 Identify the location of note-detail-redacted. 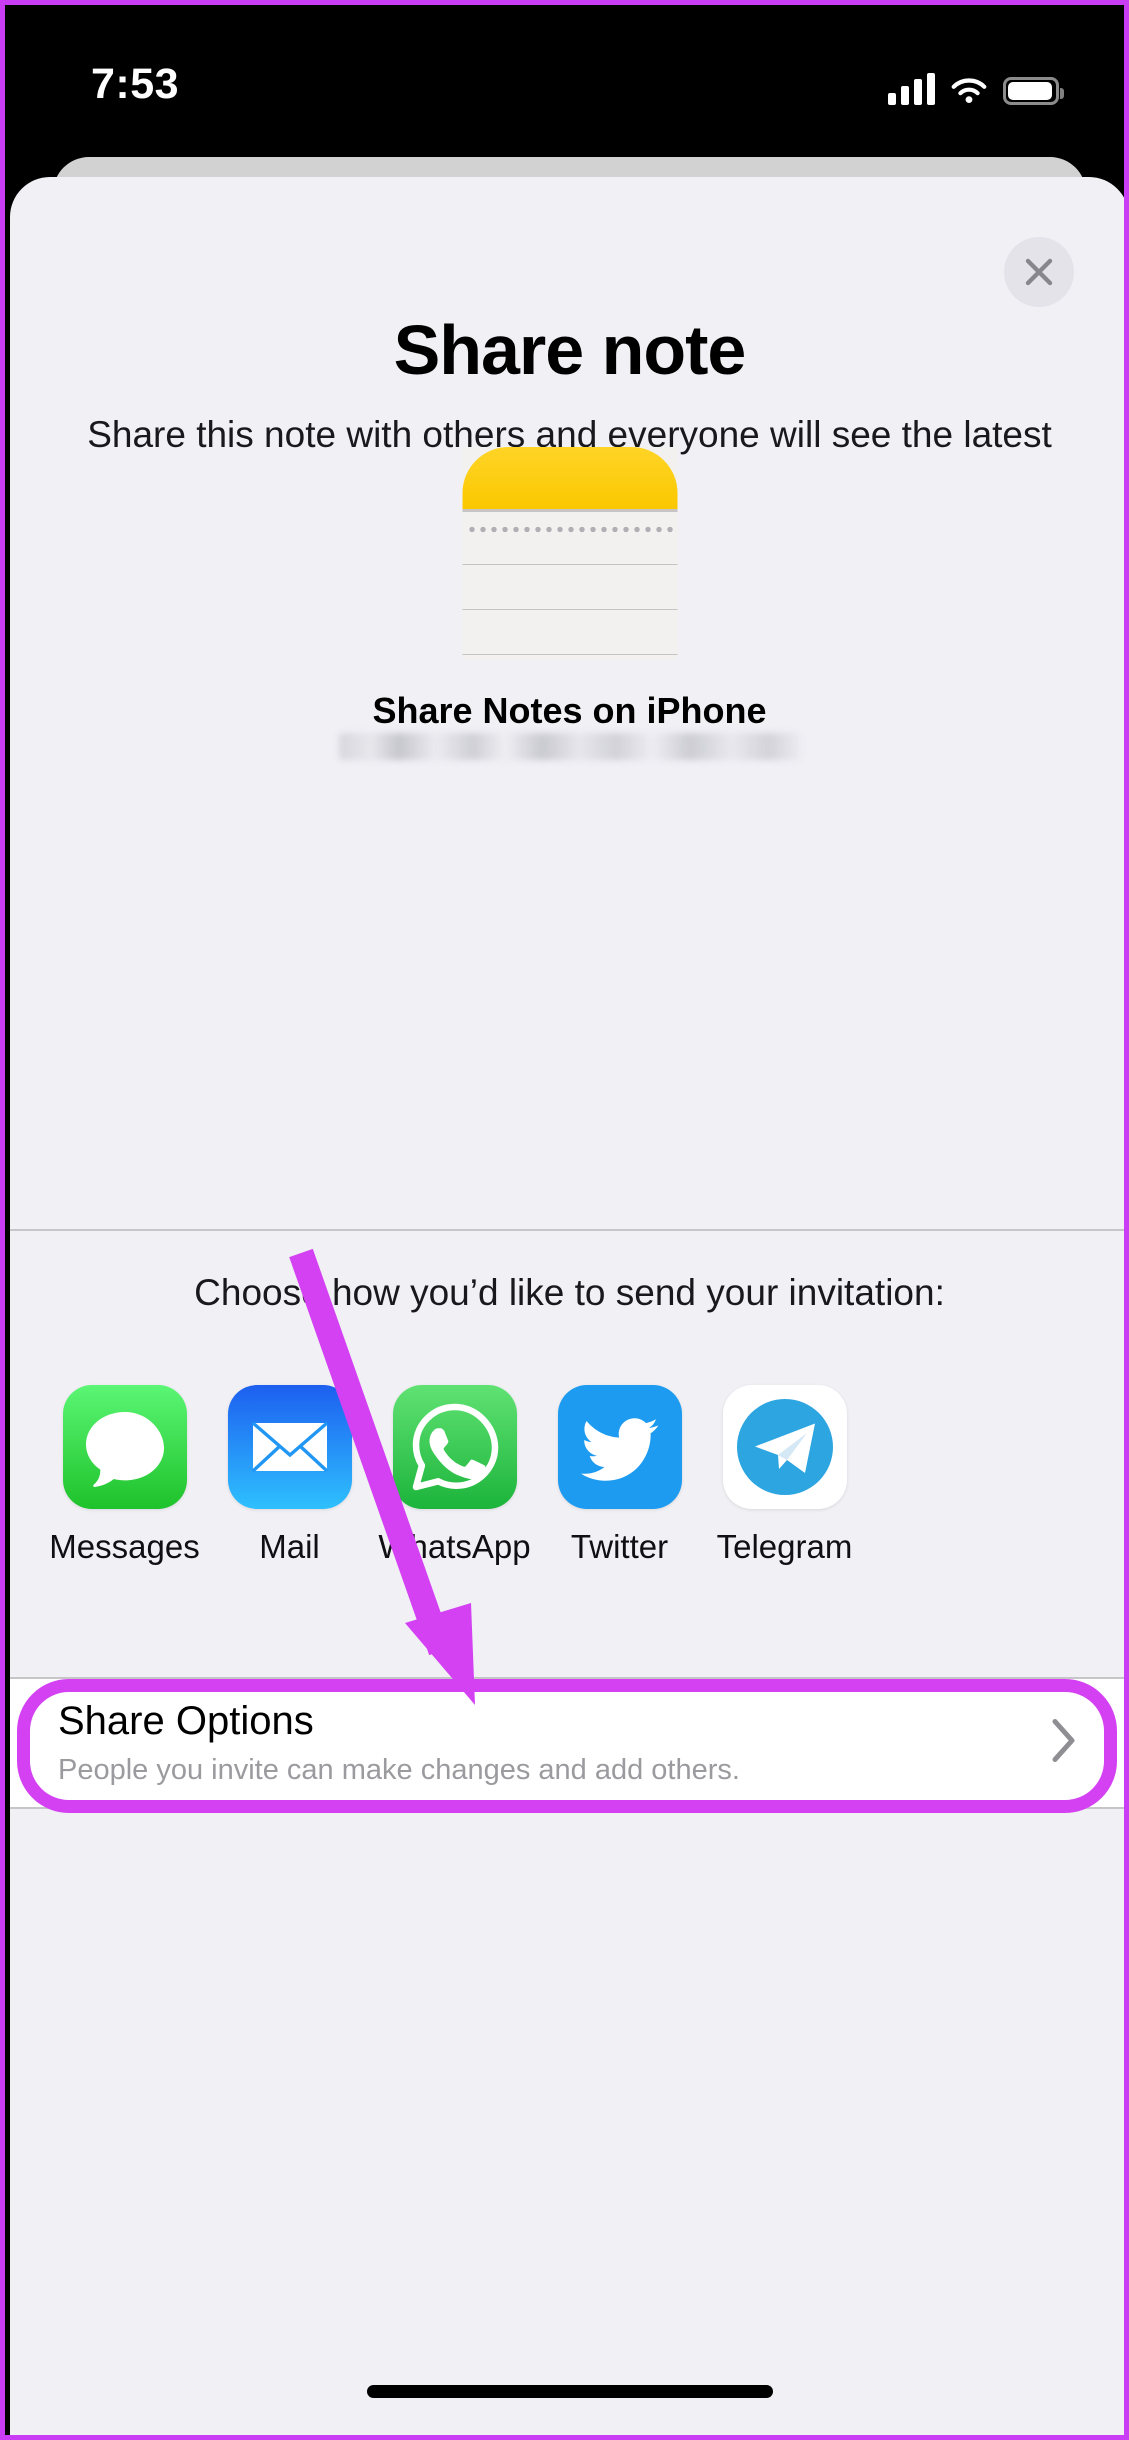
(569, 746).